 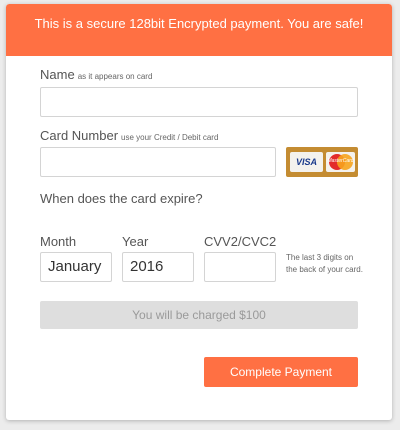 What do you see at coordinates (240, 241) in the screenshot?
I see `cvv-label: CVV2/CVC2` at bounding box center [240, 241].